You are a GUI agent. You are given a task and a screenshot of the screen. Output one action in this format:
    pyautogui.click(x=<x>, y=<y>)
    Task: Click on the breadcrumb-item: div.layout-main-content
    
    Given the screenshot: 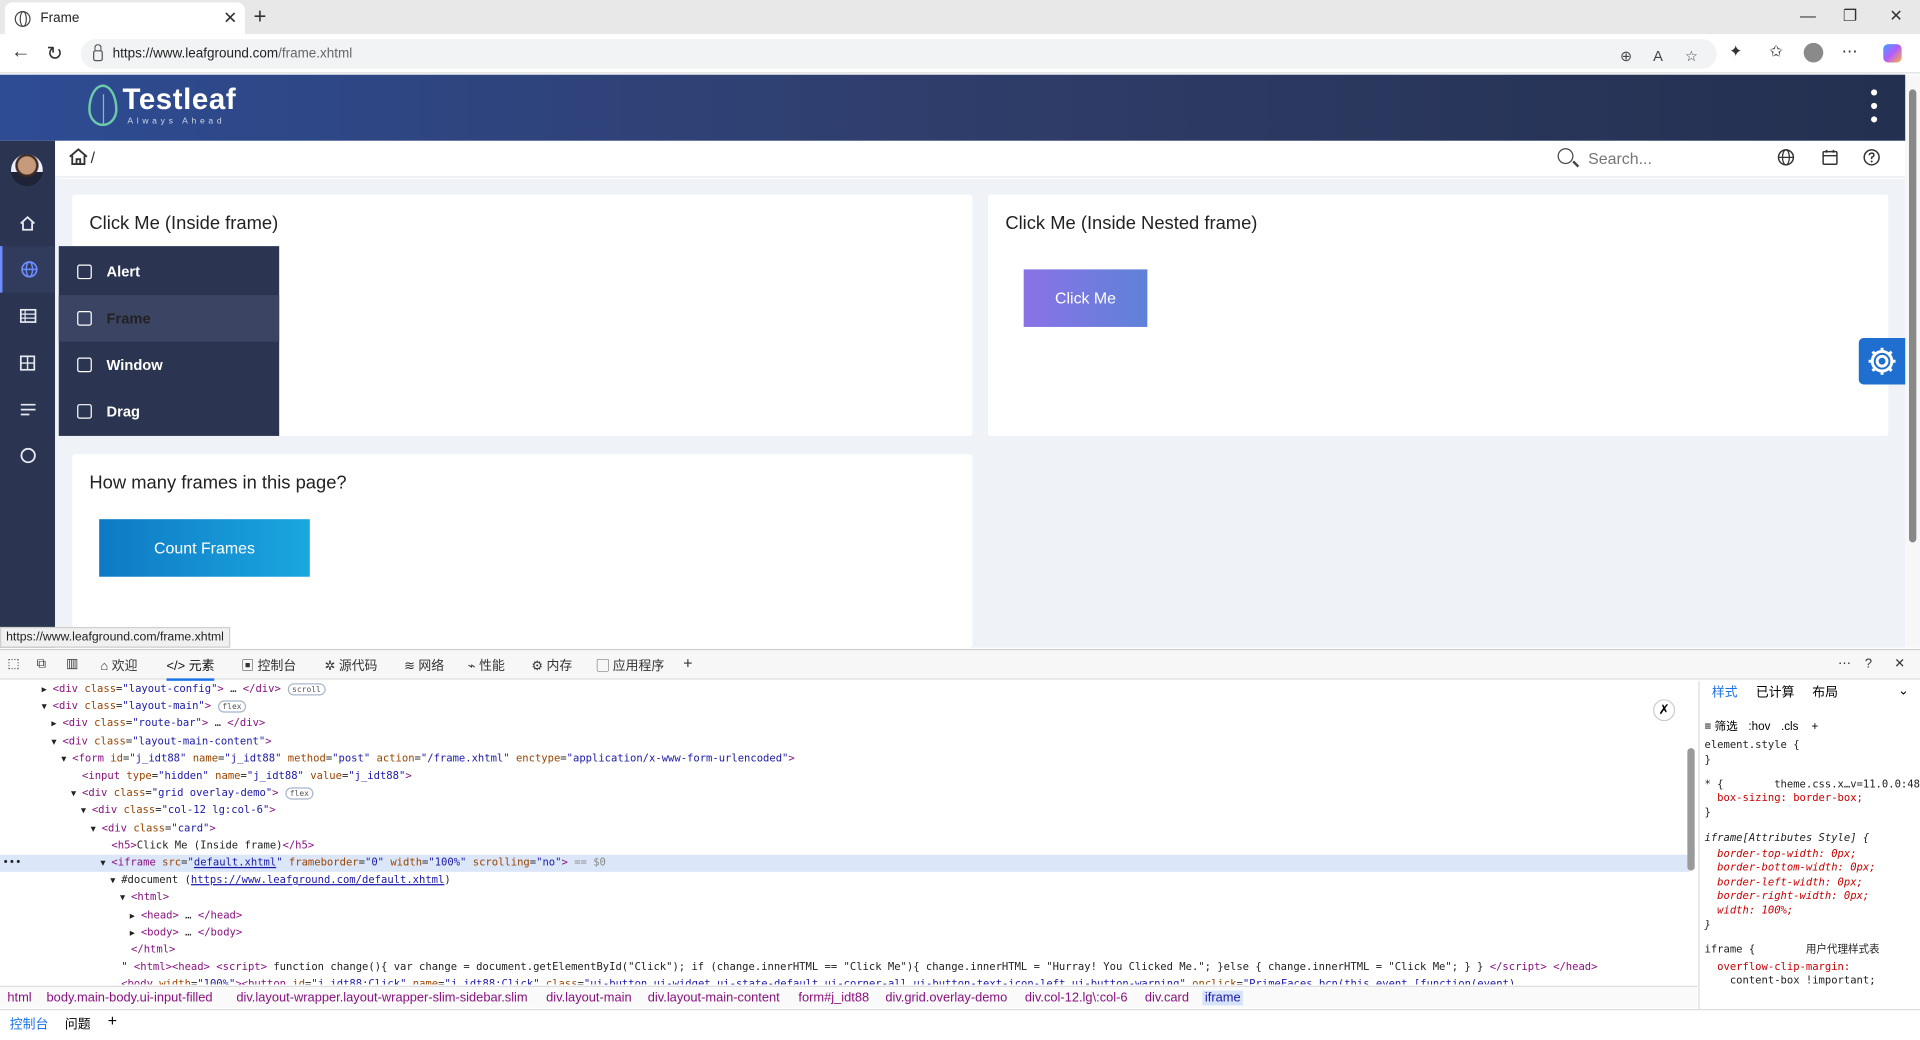 What is the action you would take?
    pyautogui.click(x=714, y=998)
    